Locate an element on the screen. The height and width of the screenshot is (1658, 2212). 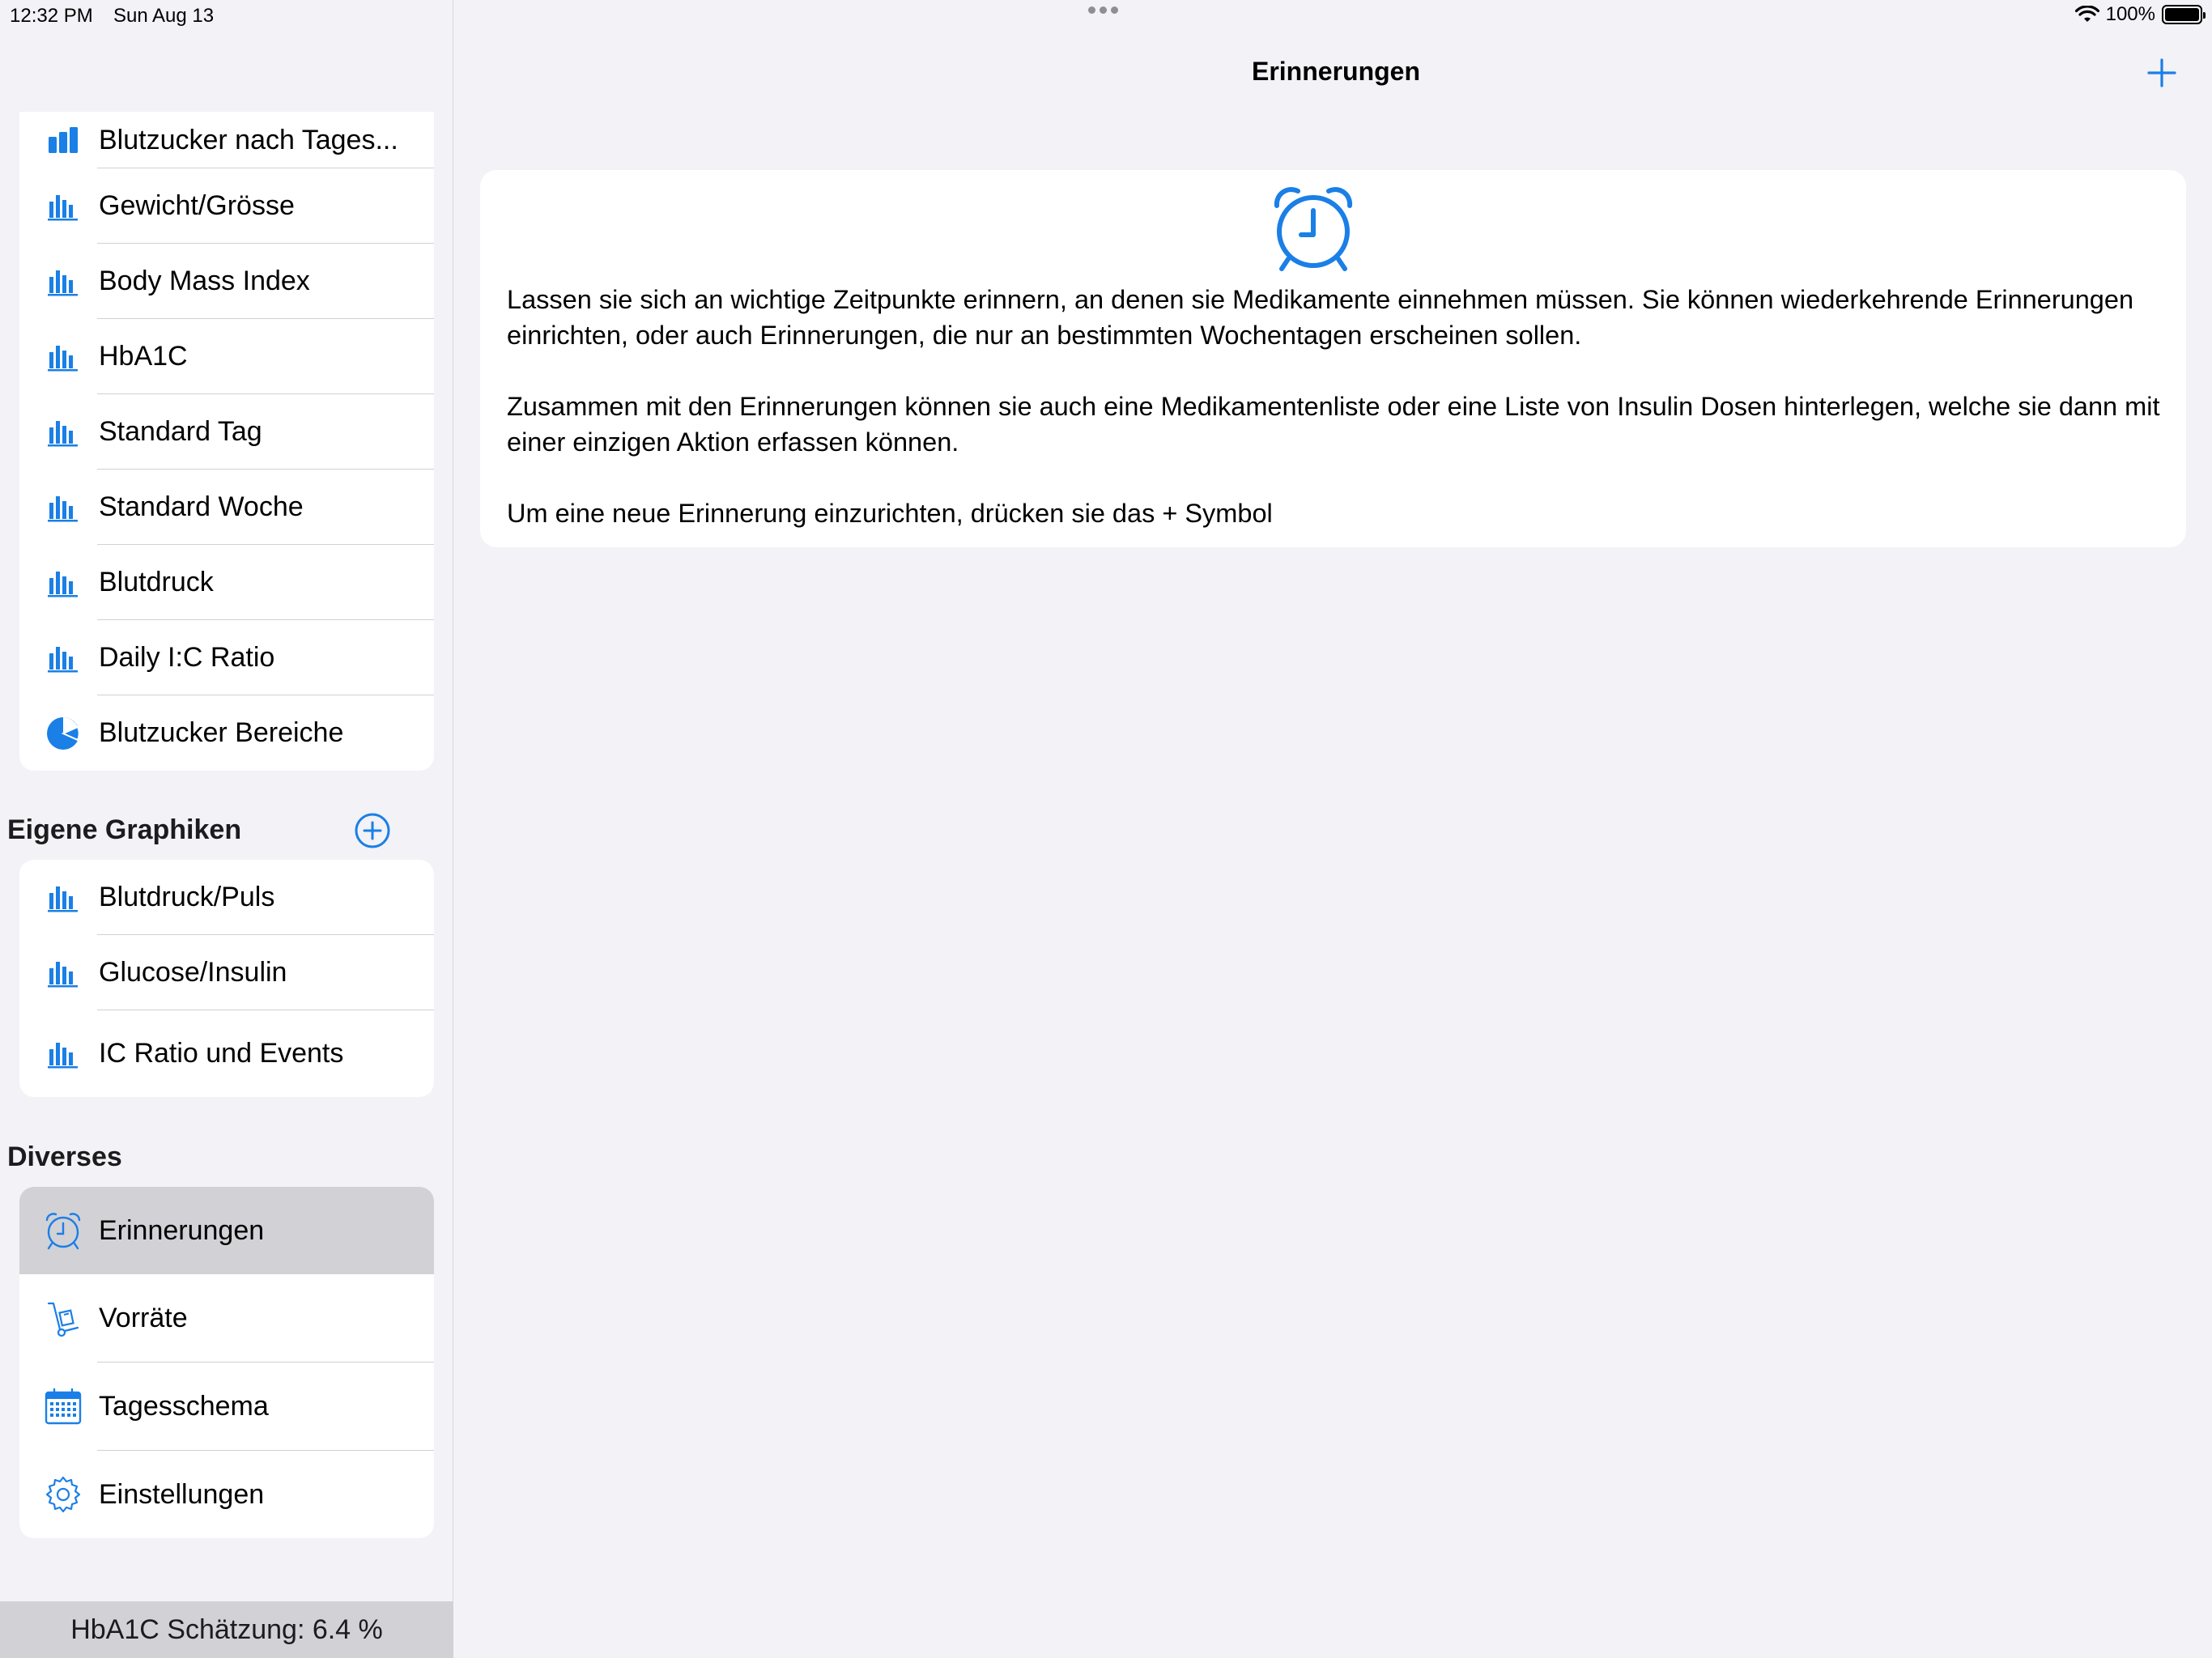
sidebar-item-label: Erinnerungen is located at coordinates (182, 1230).